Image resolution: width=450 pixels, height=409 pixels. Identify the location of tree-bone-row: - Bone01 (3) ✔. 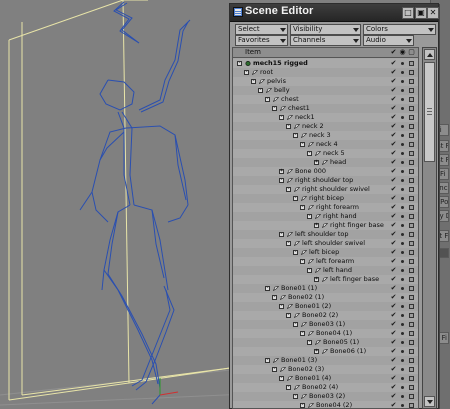
(325, 360).